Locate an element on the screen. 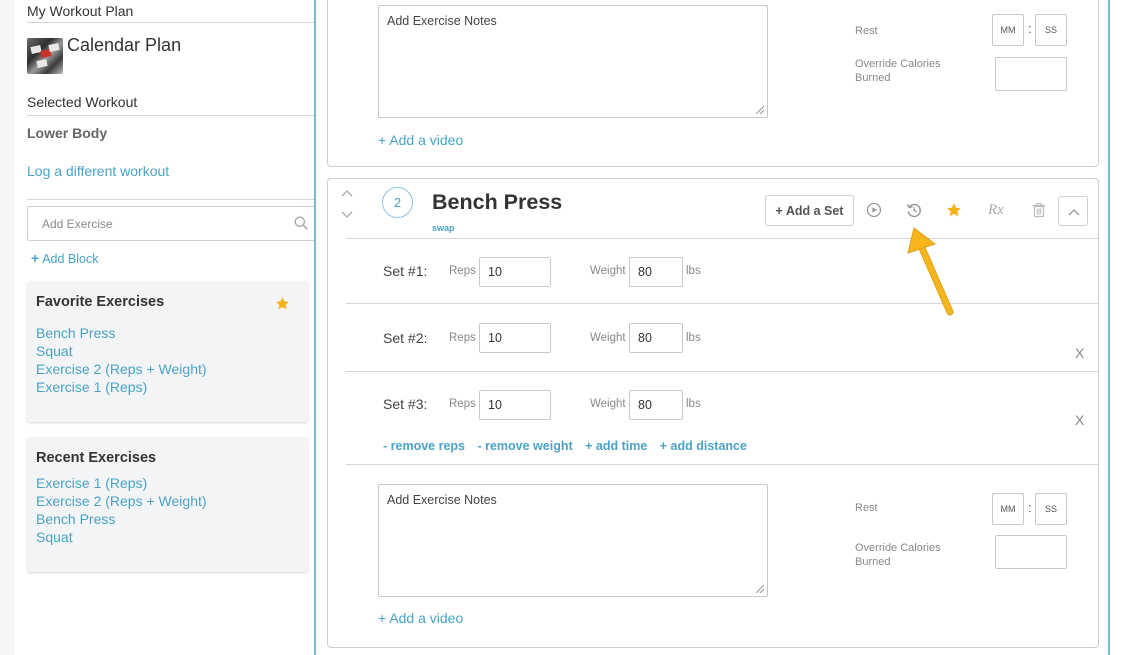  recent-exercise-item: Exercise 2 (Reps + Weight) is located at coordinates (121, 501).